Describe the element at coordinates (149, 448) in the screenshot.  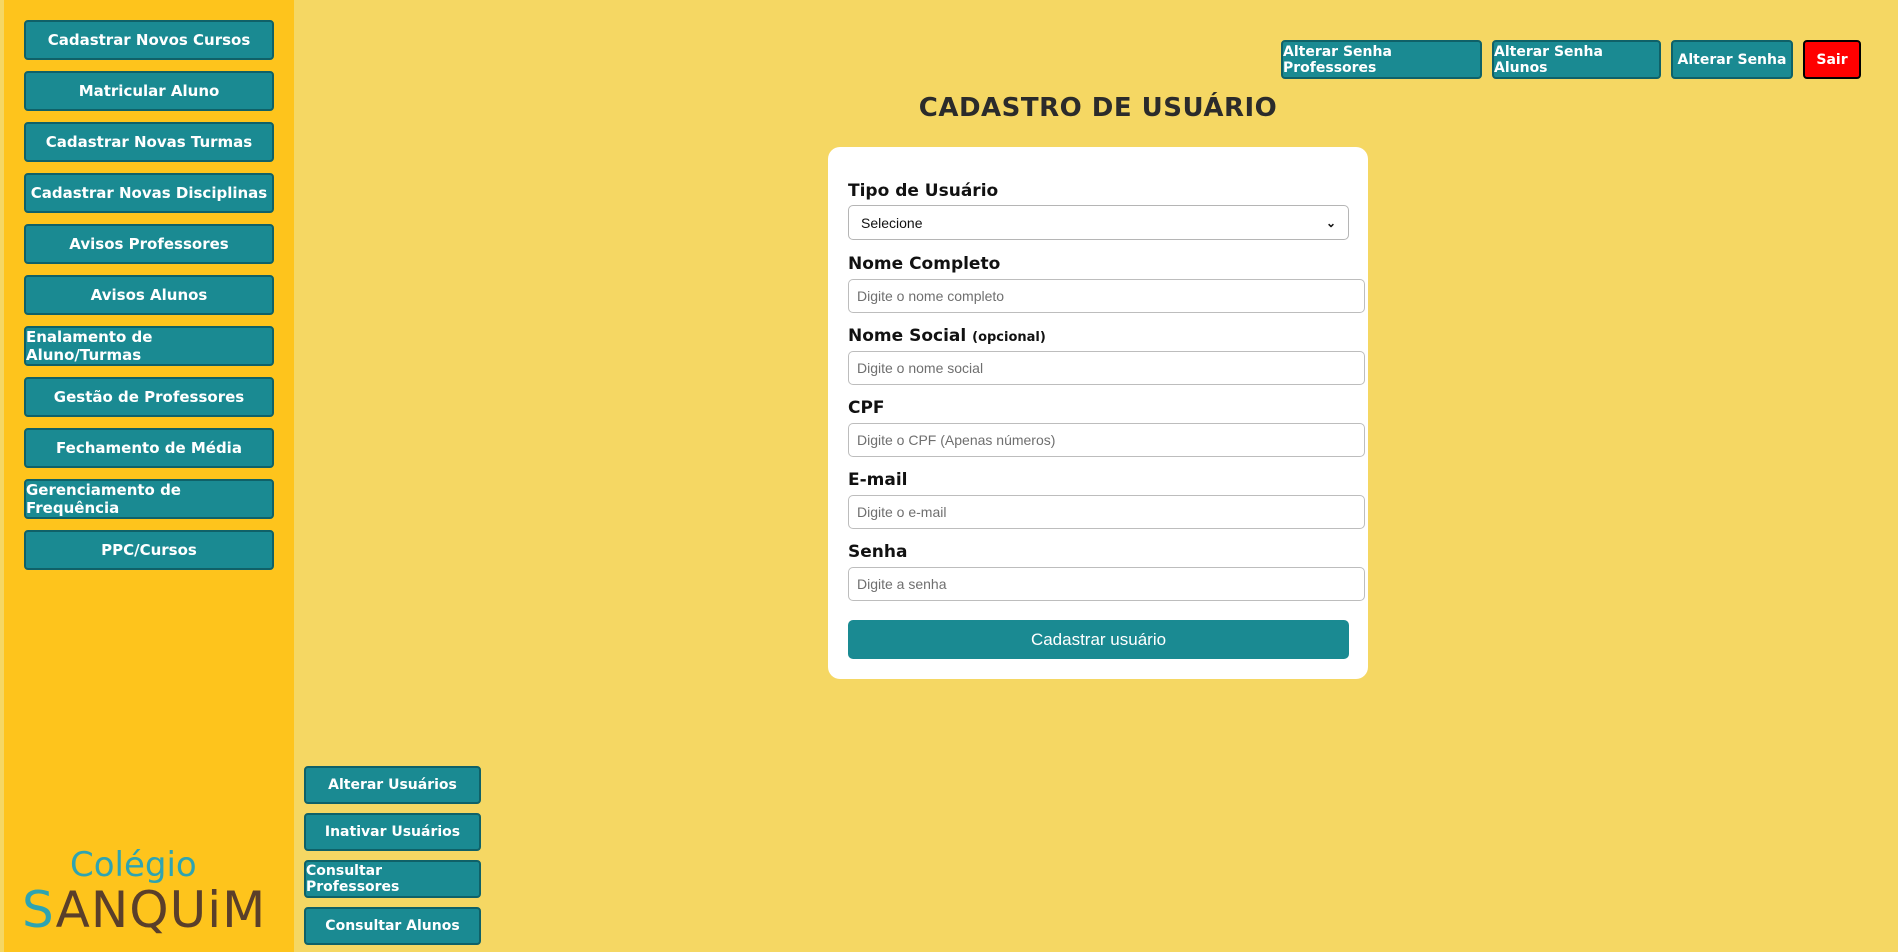
I see `sidebar-item-fechamento-media: Fechamento de Média` at that location.